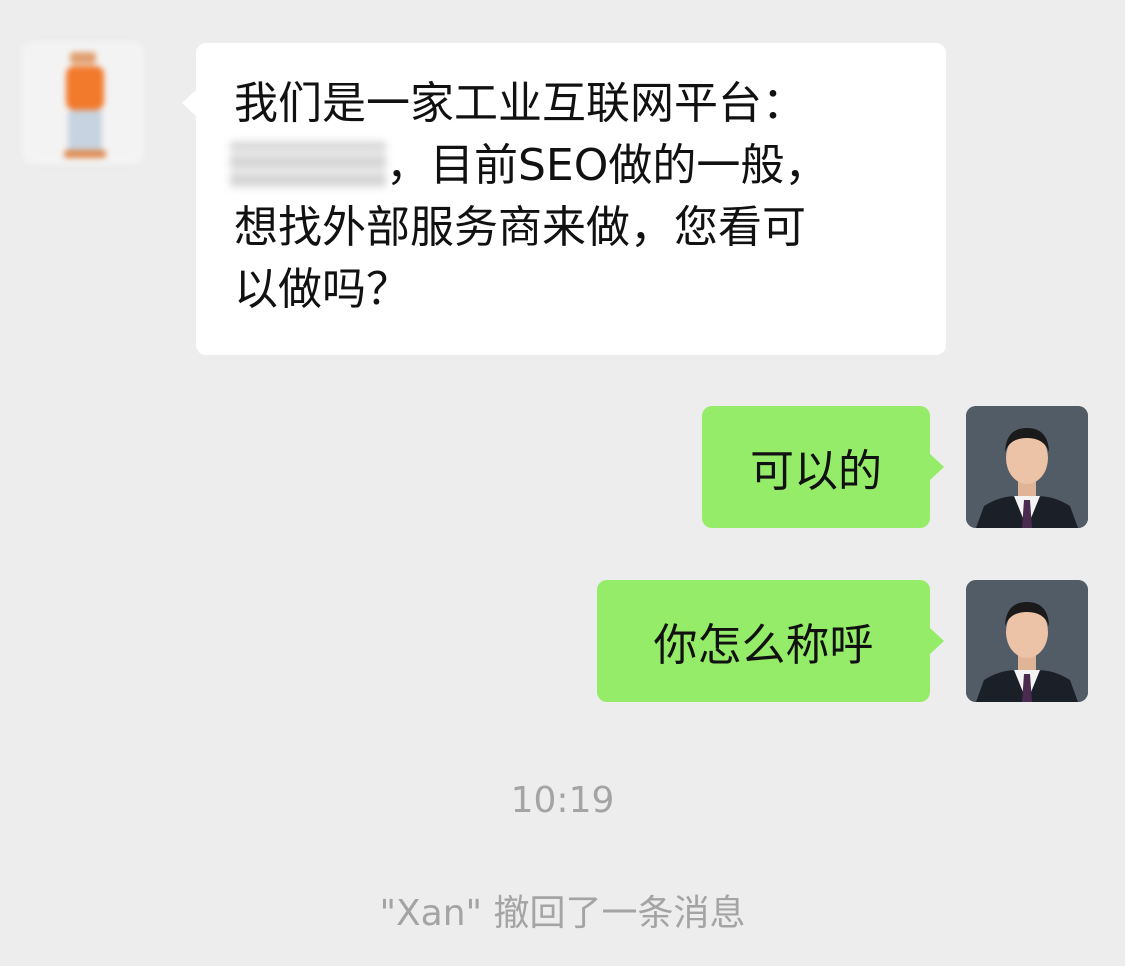  Describe the element at coordinates (562, 800) in the screenshot. I see `message-timestamp: 10:19` at that location.